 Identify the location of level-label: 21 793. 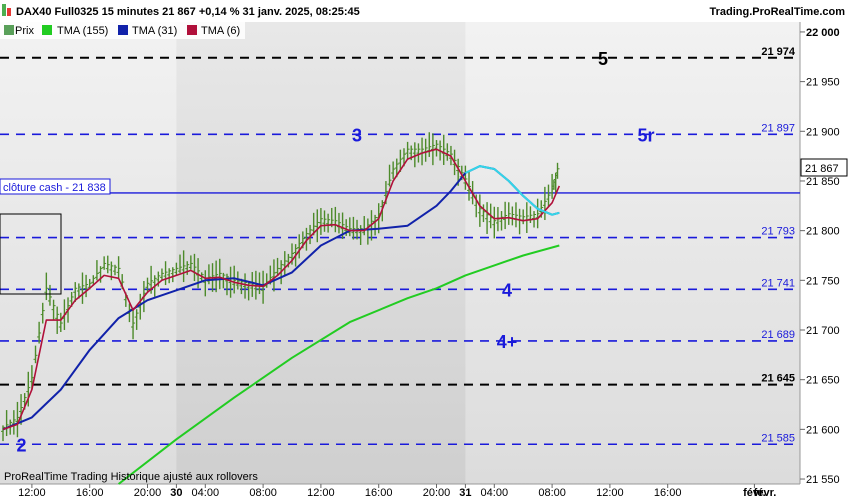
(778, 232).